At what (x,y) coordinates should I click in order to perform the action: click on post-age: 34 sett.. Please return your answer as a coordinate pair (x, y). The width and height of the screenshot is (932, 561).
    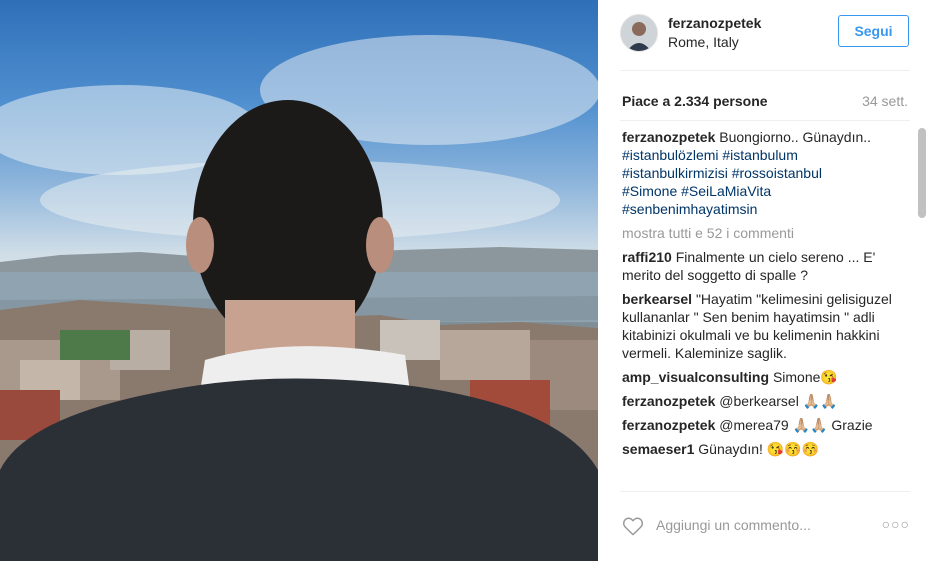
    Looking at the image, I should click on (885, 101).